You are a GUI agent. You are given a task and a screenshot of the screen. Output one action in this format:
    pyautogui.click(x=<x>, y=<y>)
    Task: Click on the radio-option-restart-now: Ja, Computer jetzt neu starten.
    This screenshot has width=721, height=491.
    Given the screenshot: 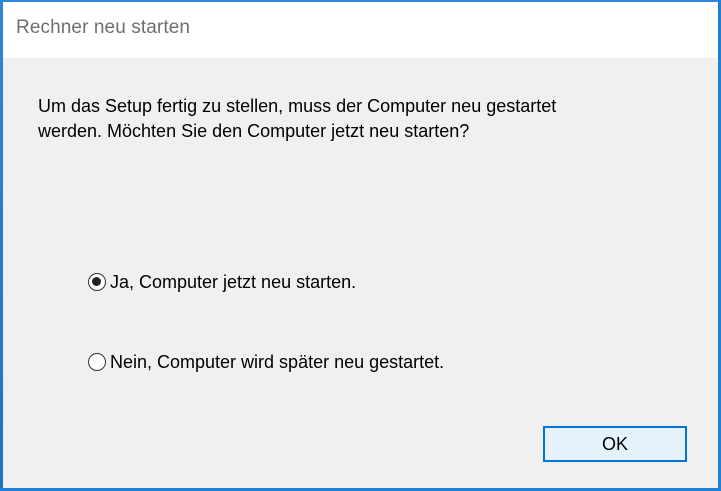 What is the action you would take?
    pyautogui.click(x=222, y=282)
    